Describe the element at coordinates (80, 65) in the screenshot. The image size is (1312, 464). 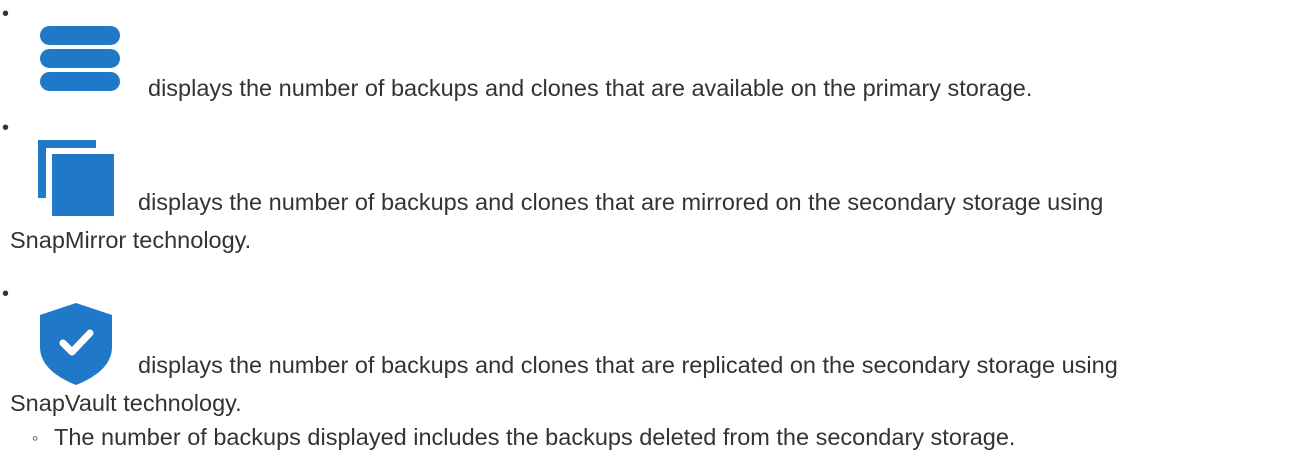
I see `database-icon` at that location.